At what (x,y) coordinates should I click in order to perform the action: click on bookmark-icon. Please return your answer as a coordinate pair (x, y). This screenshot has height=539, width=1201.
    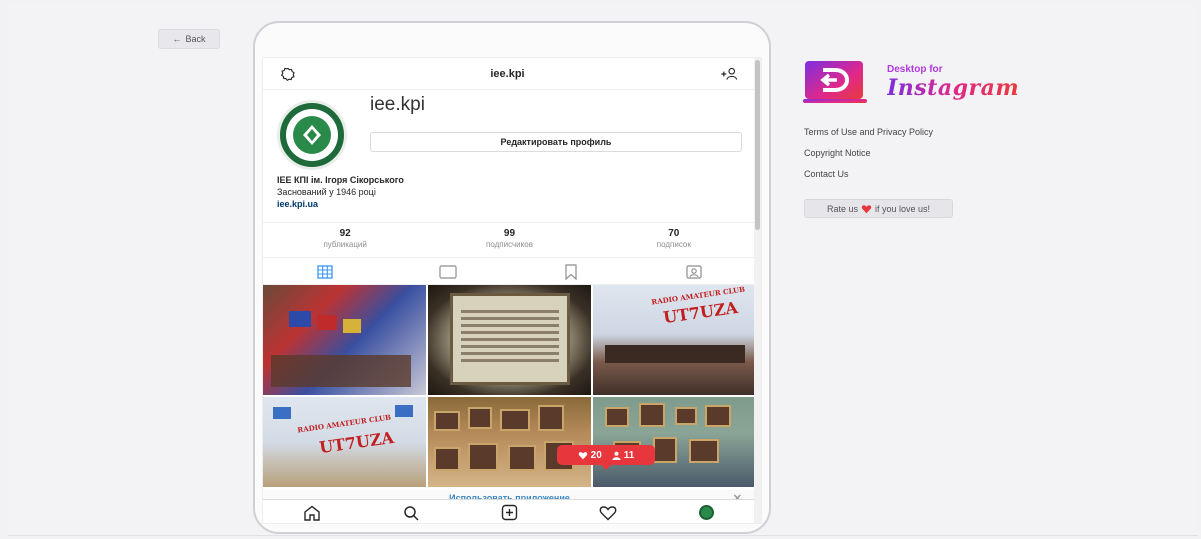
    Looking at the image, I should click on (571, 271).